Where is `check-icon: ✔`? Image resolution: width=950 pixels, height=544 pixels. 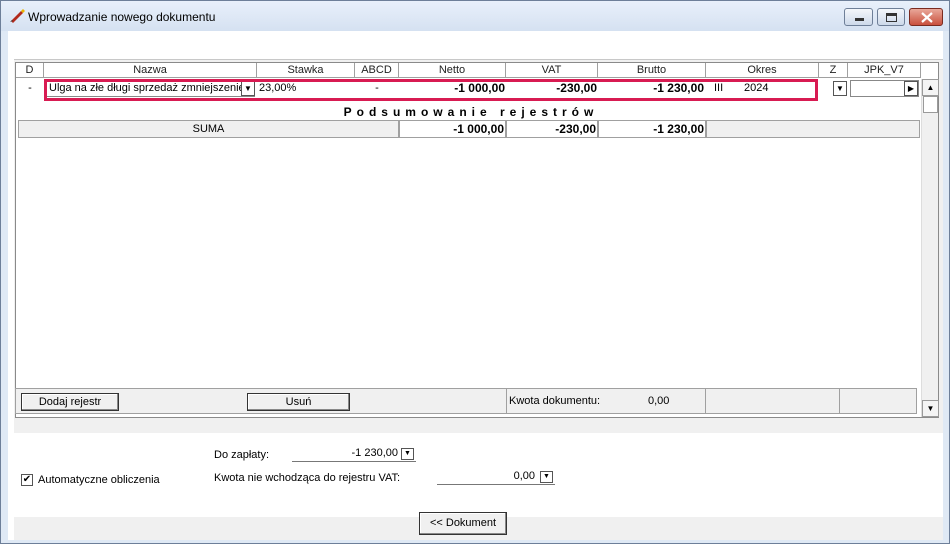
check-icon: ✔ is located at coordinates (27, 479).